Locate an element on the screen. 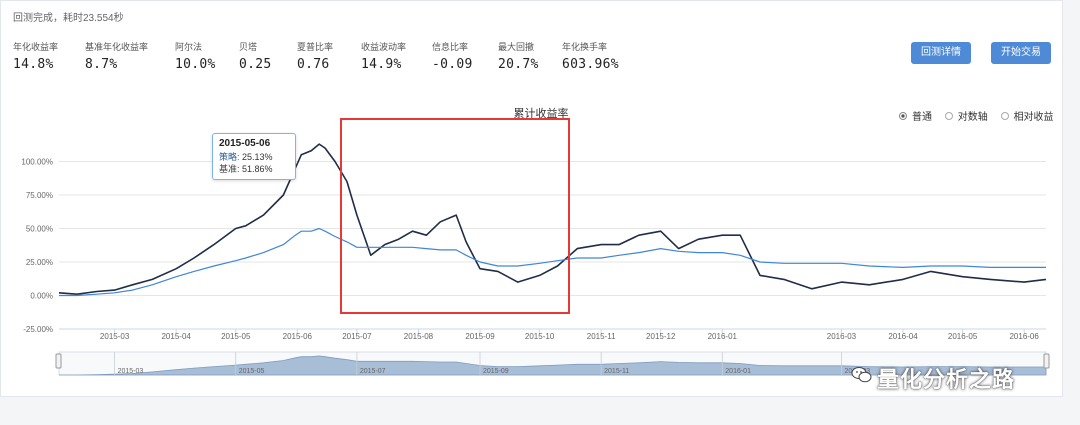  x-tick-label: 2015-09 is located at coordinates (480, 336).